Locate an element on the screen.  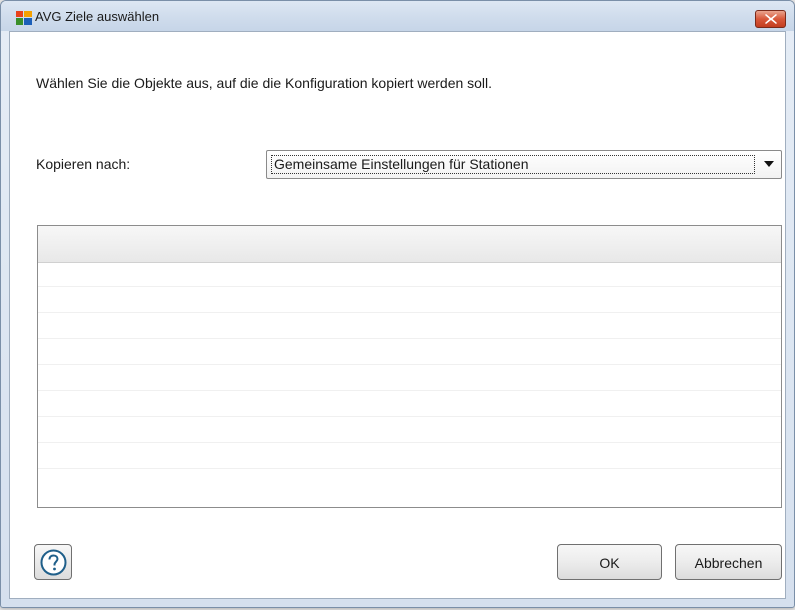
avg-logo-icon is located at coordinates (24, 18).